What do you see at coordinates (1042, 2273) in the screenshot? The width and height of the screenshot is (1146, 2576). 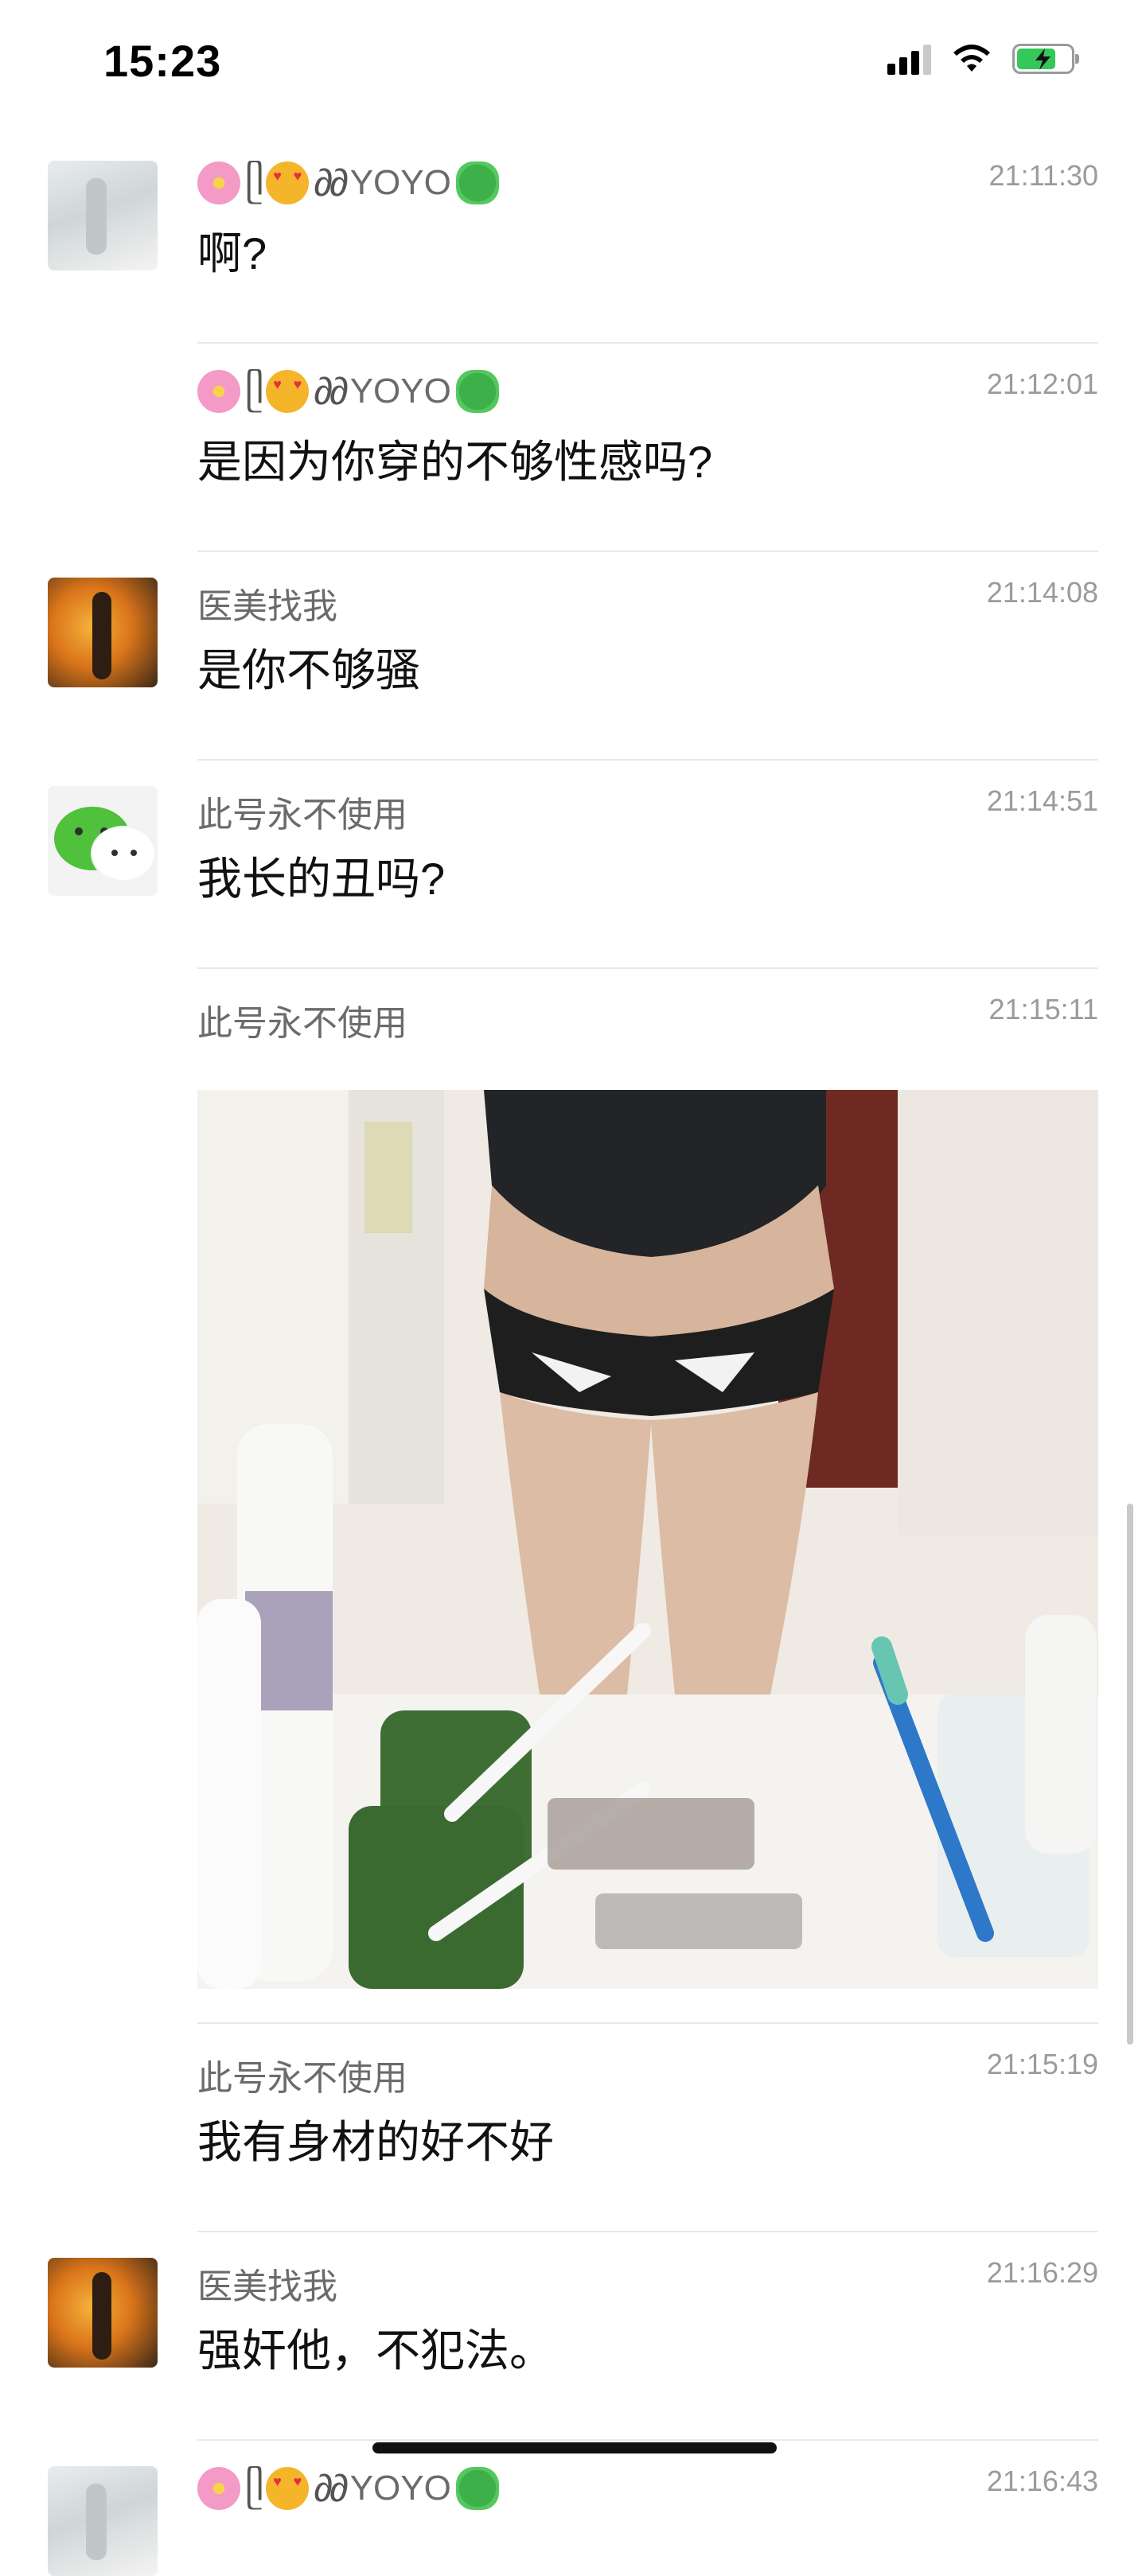 I see `message-time: 21:16:29` at bounding box center [1042, 2273].